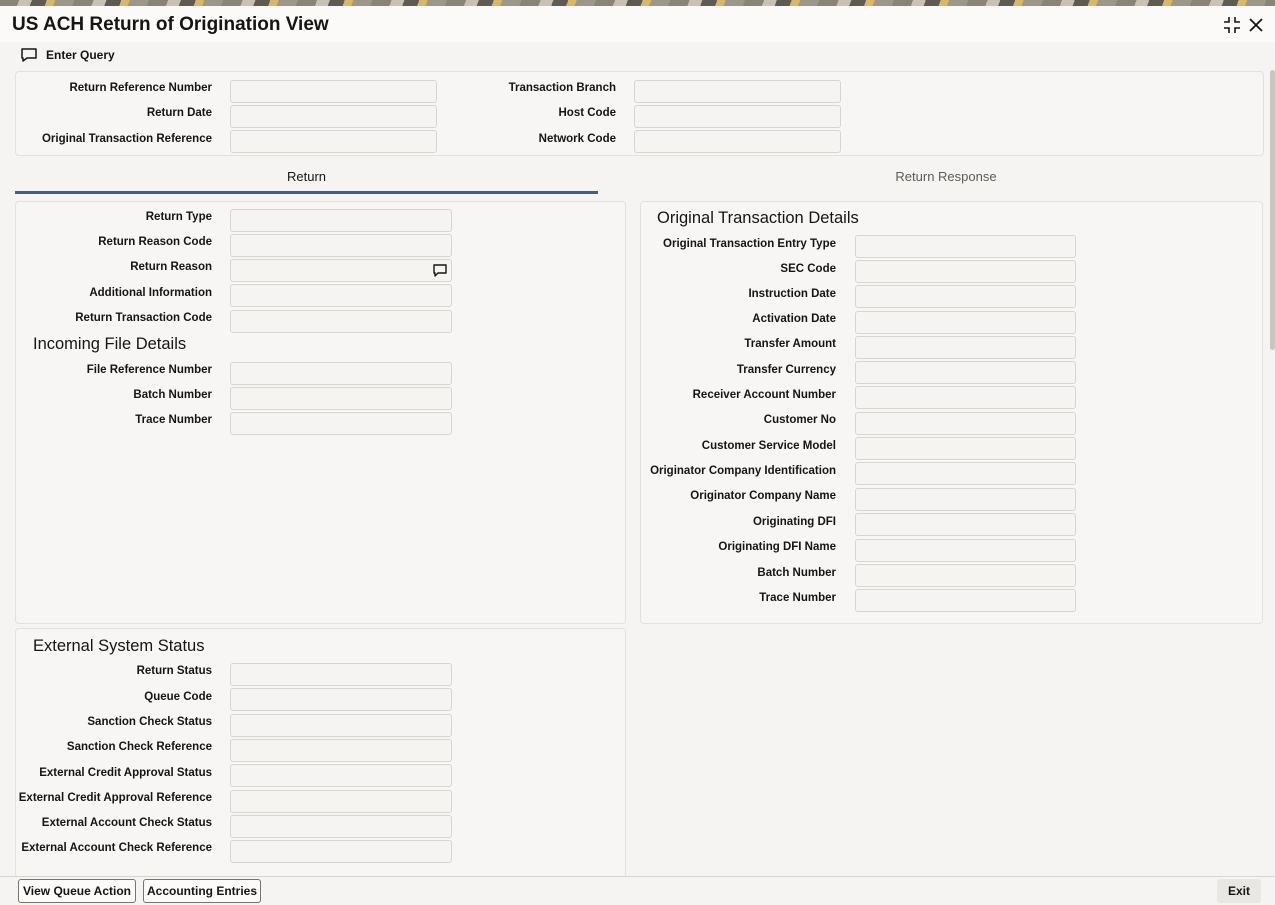 This screenshot has width=1275, height=905. Describe the element at coordinates (777, 547) in the screenshot. I see `originating-dfi-name-label: Originating DFI Name` at that location.